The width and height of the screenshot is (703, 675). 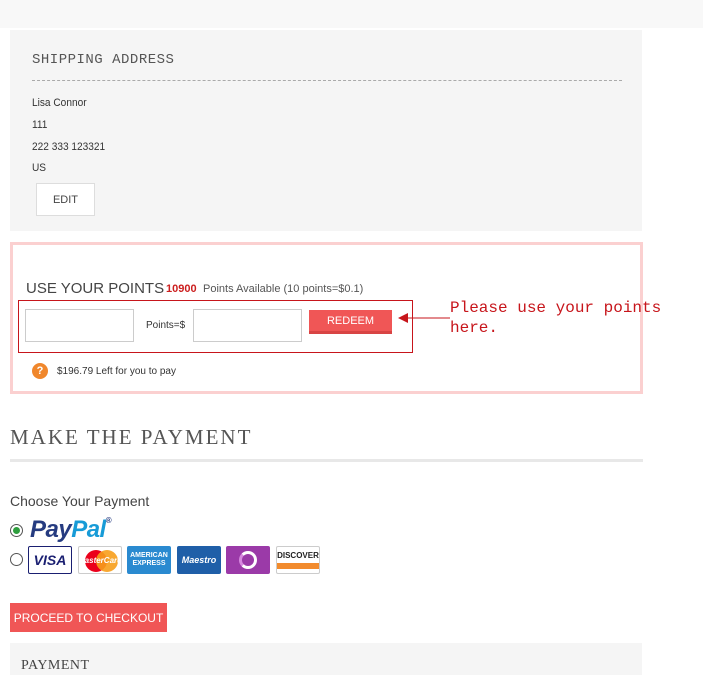 I want to click on payment-panel-title: PAYMENT, so click(x=55, y=665).